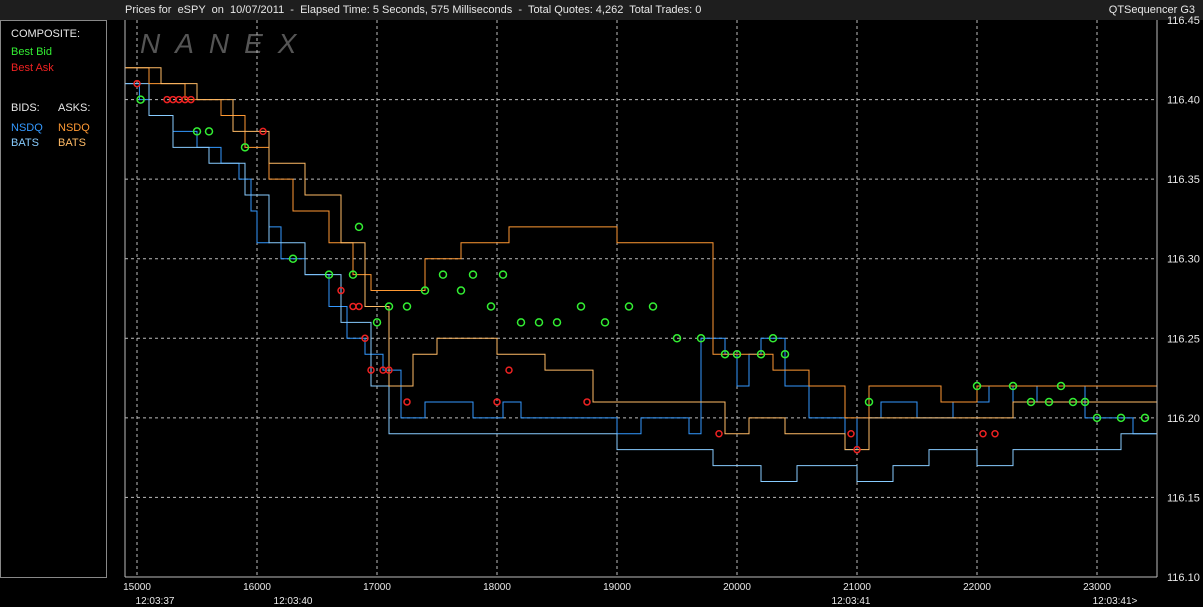 The width and height of the screenshot is (1203, 607). What do you see at coordinates (137, 587) in the screenshot?
I see `x-tick-label: 15000` at bounding box center [137, 587].